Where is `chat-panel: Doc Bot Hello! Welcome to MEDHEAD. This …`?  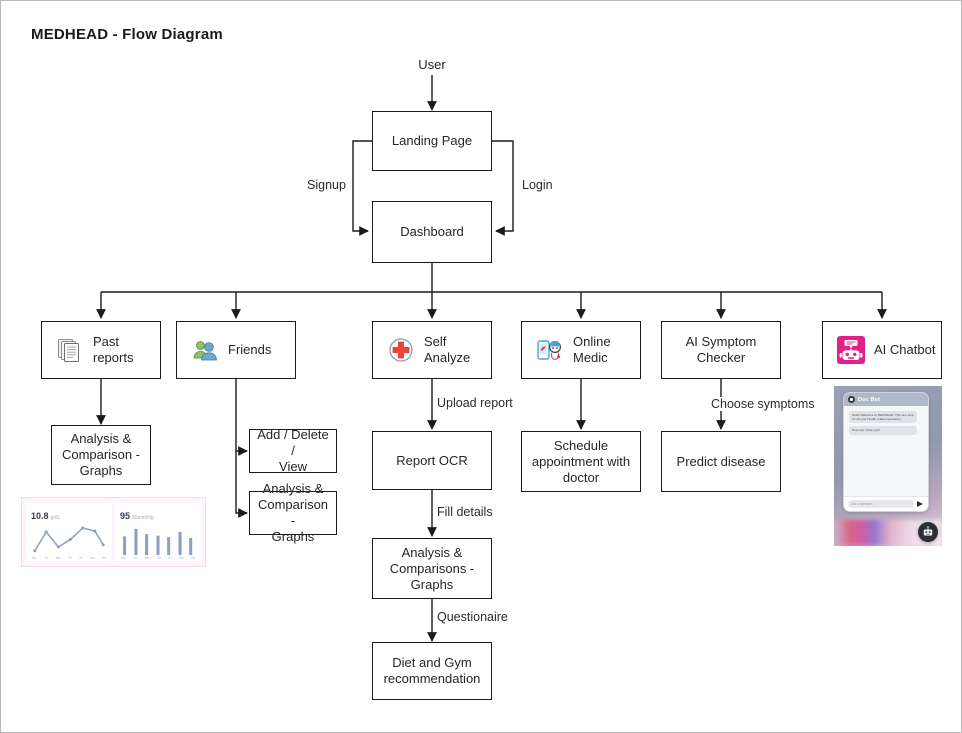
chat-panel: Doc Bot Hello! Welcome to MEDHEAD. This … is located at coordinates (886, 452).